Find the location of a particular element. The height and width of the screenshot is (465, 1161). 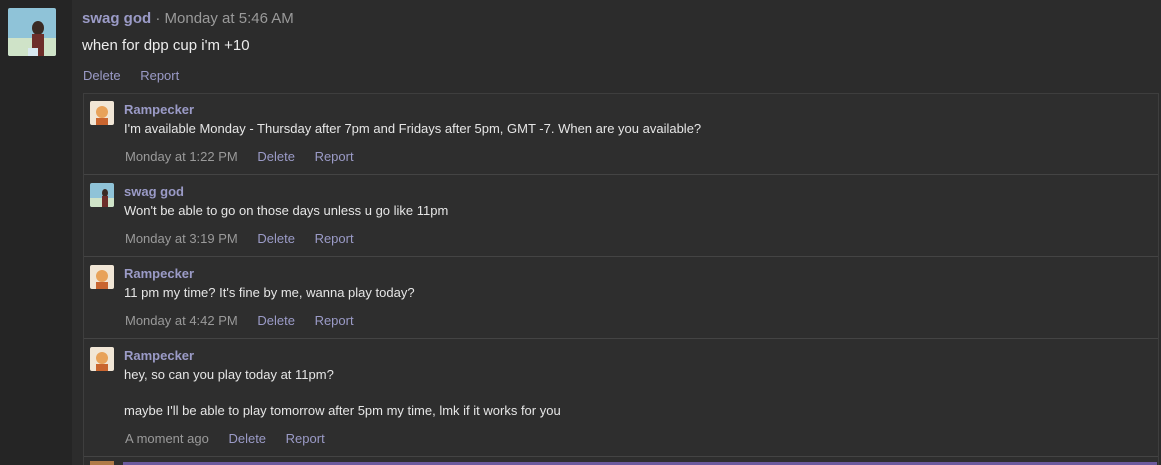

reply-meta: A moment ago Delete Report is located at coordinates (233, 438).